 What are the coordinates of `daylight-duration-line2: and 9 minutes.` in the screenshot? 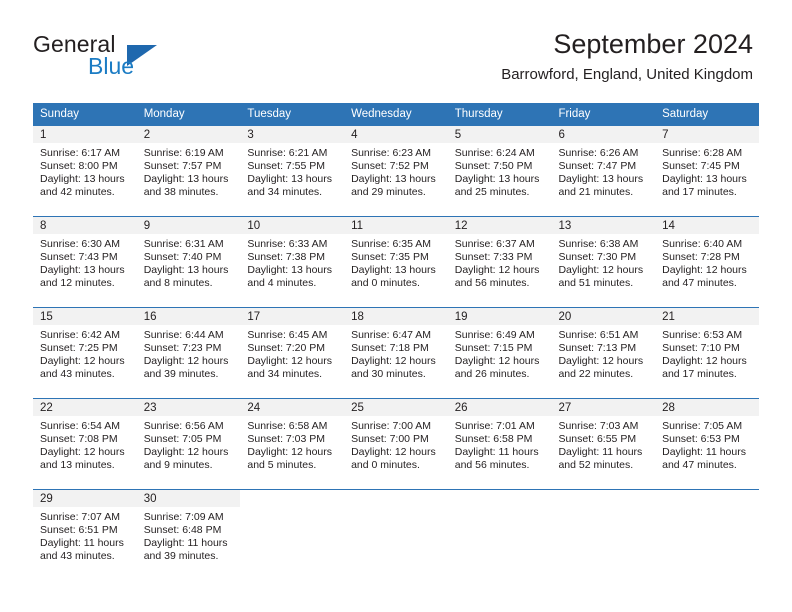 It's located at (178, 465).